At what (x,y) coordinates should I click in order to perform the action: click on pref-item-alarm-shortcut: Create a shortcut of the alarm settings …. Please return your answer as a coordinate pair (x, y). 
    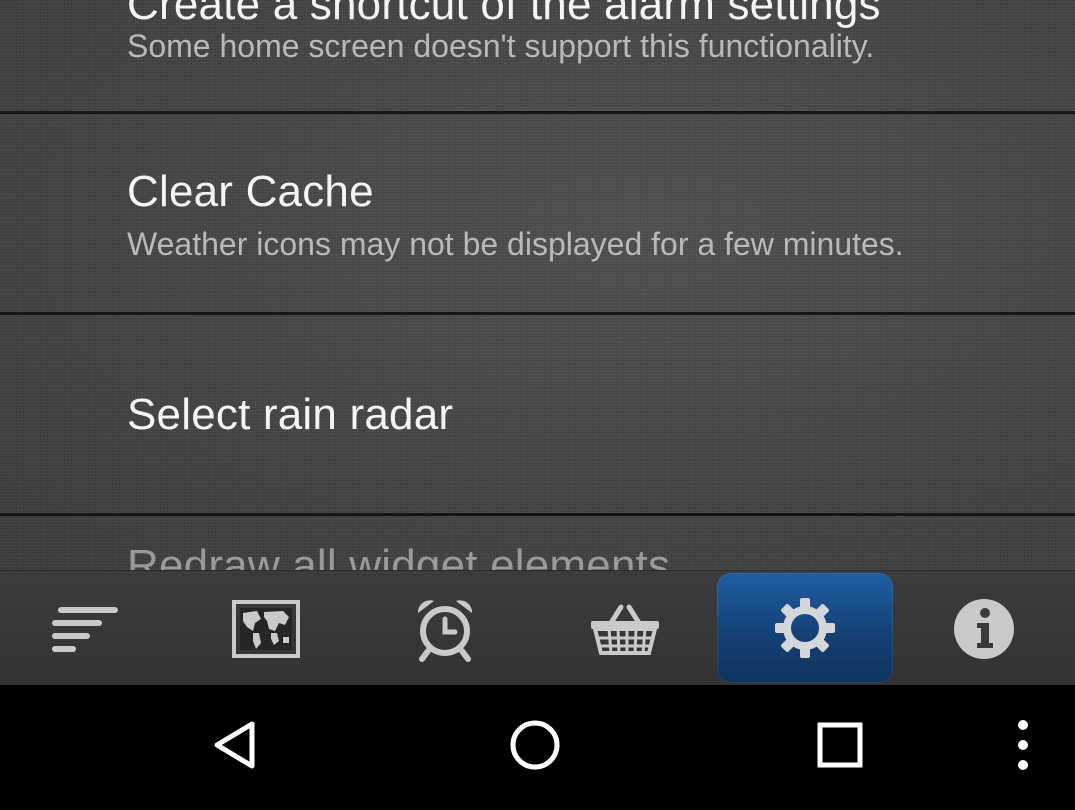
    Looking at the image, I should click on (537, 57).